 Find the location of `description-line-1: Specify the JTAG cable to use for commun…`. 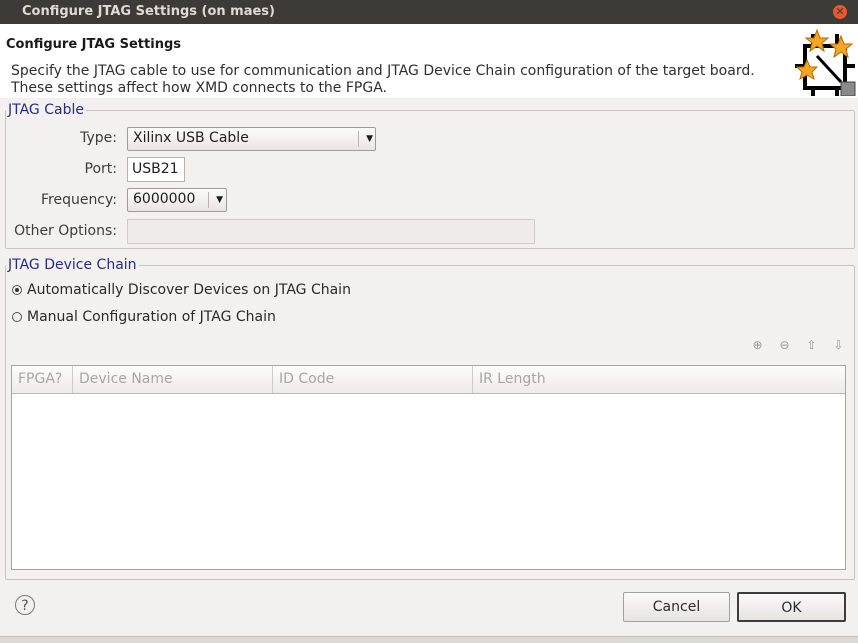

description-line-1: Specify the JTAG cable to use for commun… is located at coordinates (383, 71).